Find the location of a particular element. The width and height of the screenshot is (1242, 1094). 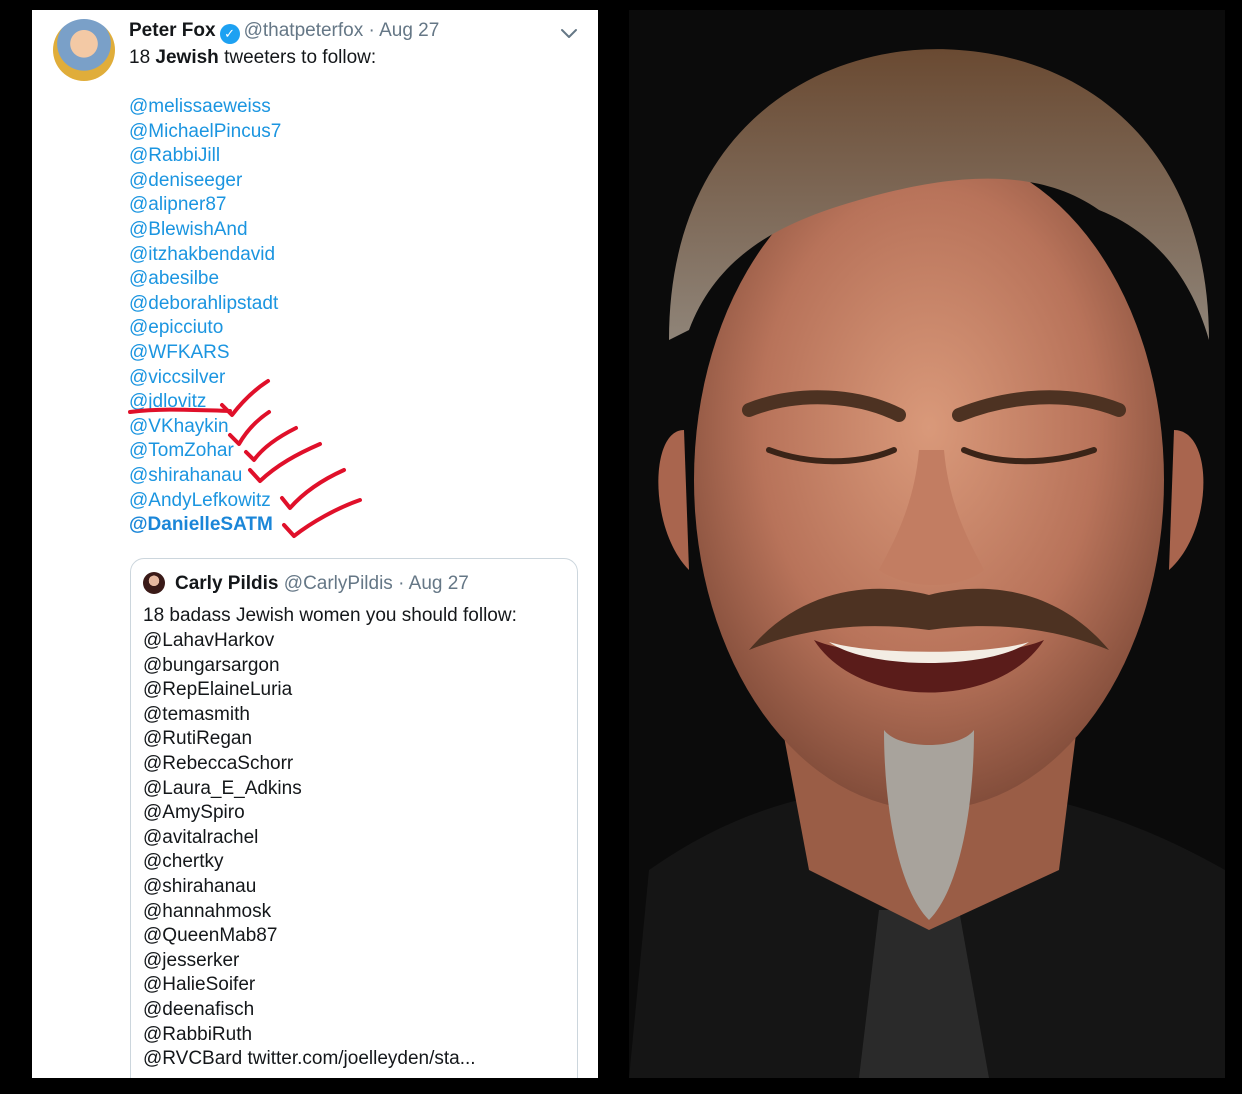

chevron-down-icon is located at coordinates (569, 33).